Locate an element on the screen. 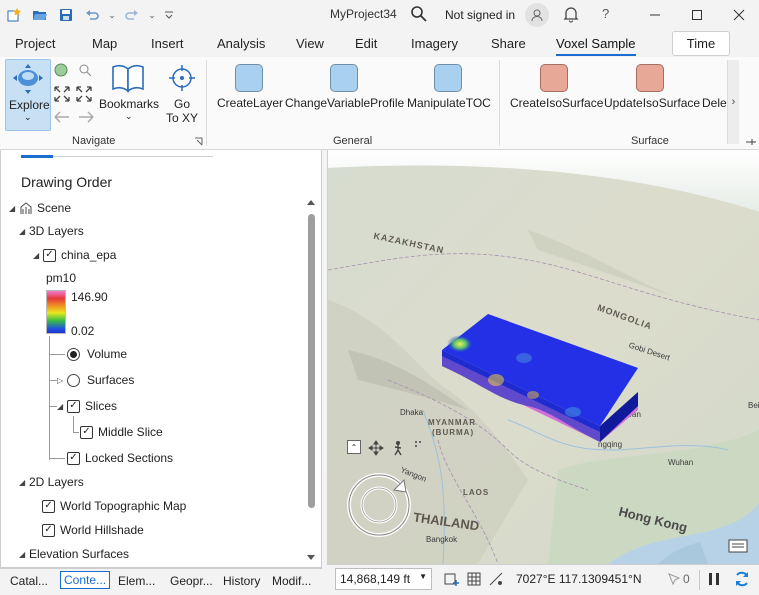 Image resolution: width=759 pixels, height=595 pixels. customize-toolbar-icon is located at coordinates (169, 15).